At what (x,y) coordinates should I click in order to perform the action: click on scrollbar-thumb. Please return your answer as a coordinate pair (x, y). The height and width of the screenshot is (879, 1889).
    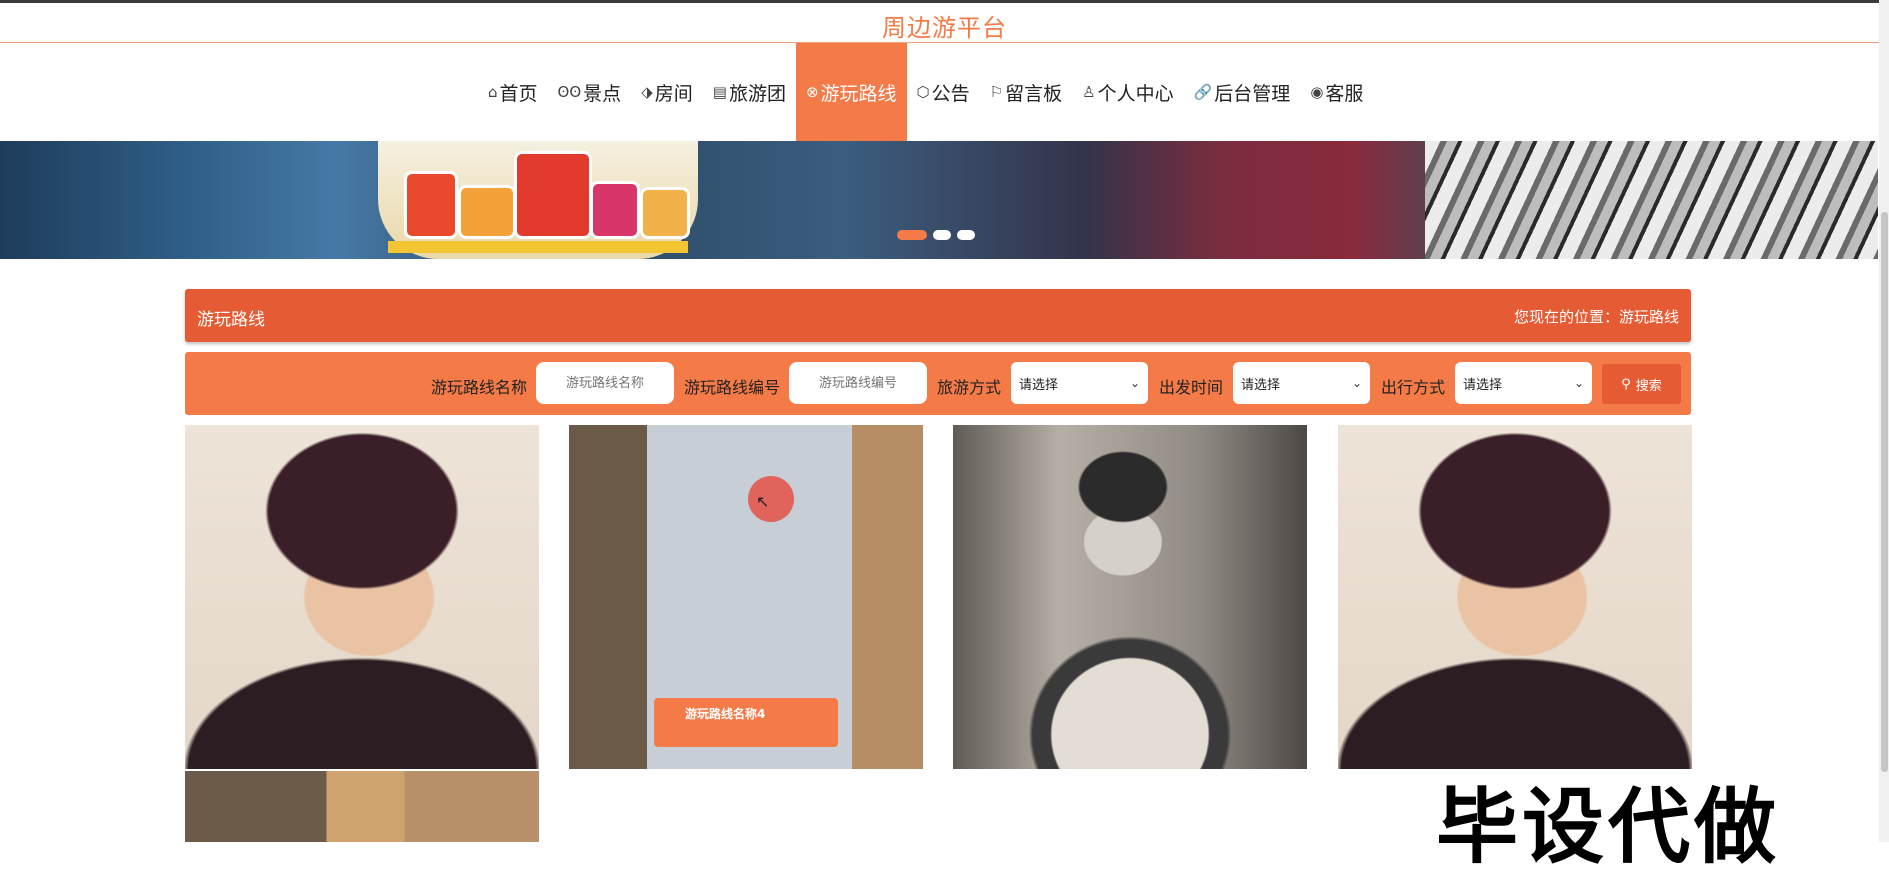
    Looking at the image, I should click on (1884, 492).